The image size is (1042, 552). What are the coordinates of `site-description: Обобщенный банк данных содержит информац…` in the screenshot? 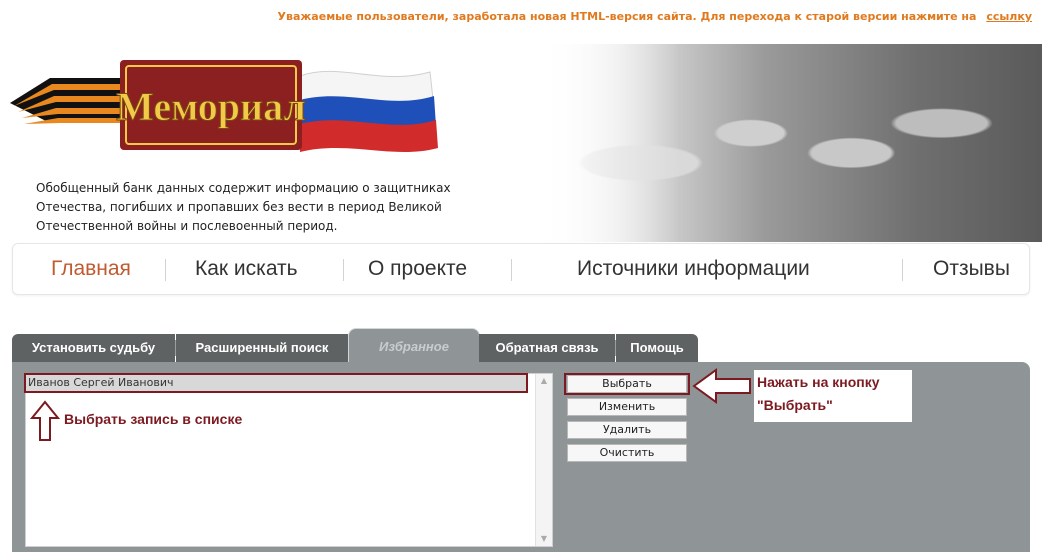 It's located at (243, 207).